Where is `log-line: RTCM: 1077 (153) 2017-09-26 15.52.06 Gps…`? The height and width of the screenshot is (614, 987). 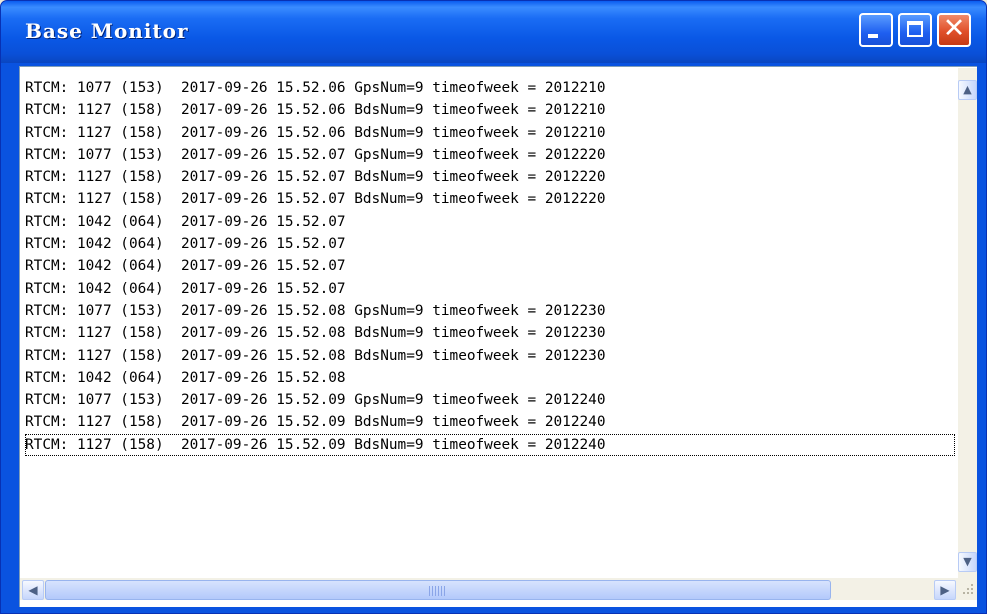 log-line: RTCM: 1077 (153) 2017-09-26 15.52.06 Gps… is located at coordinates (490, 88).